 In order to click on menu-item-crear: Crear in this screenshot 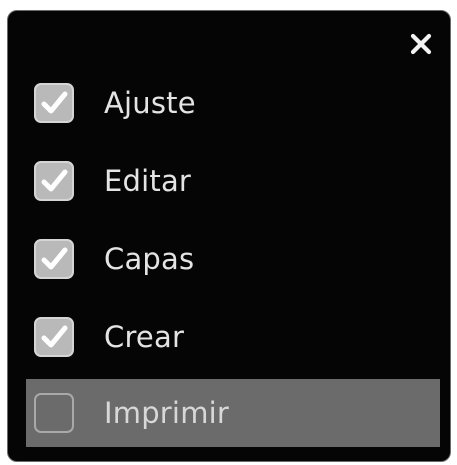, I will do `click(233, 337)`.